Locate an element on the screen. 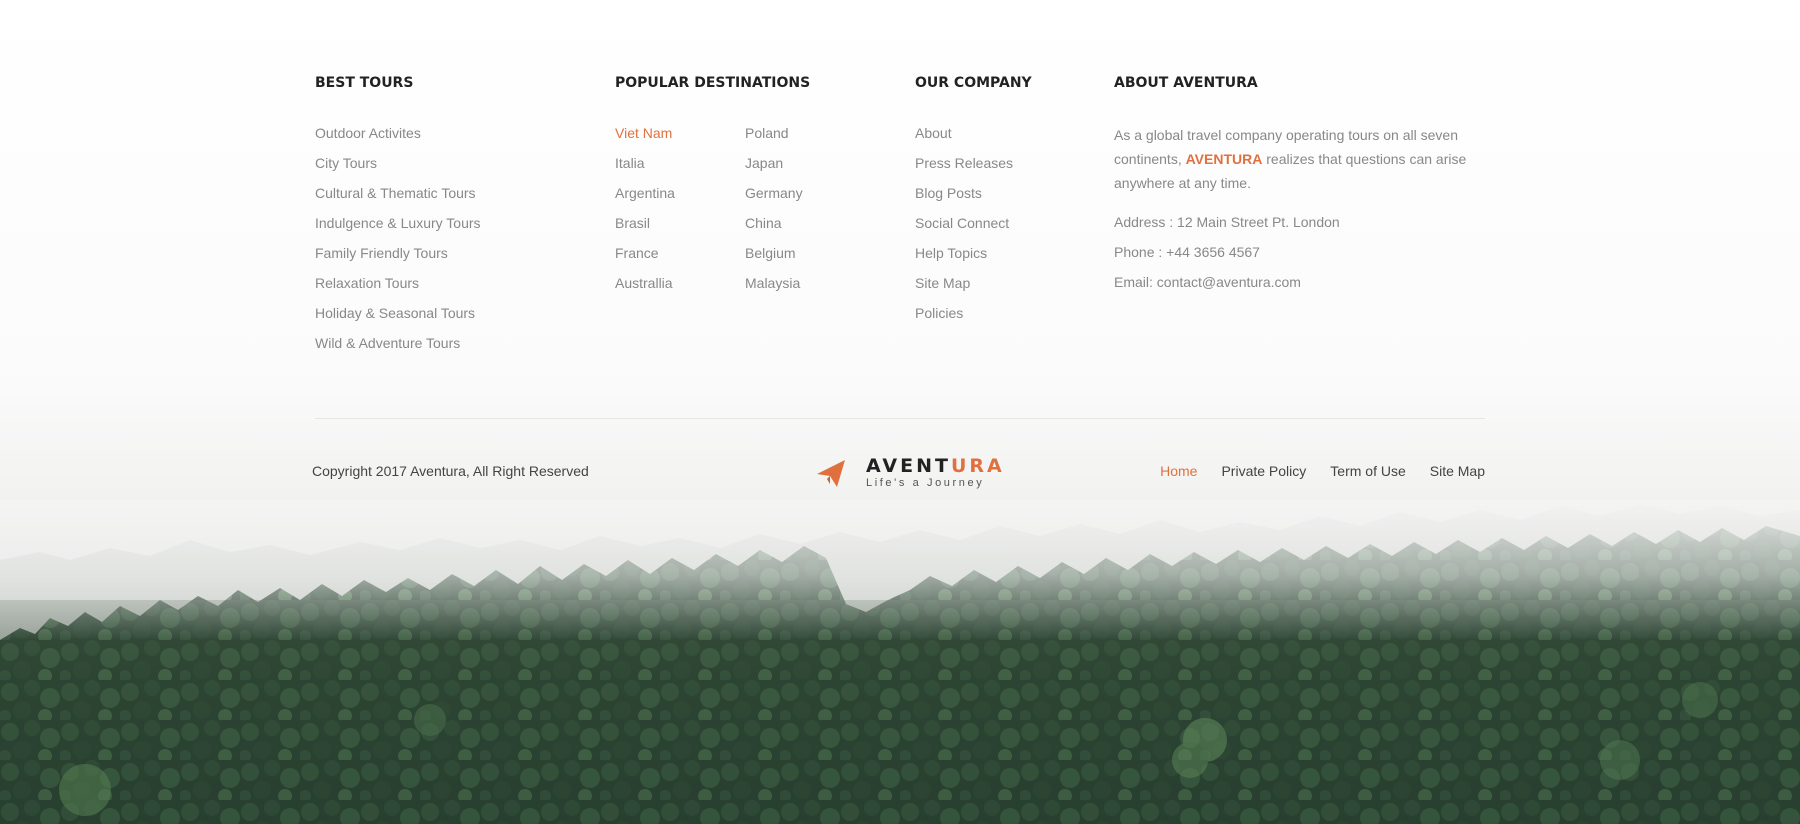 The width and height of the screenshot is (1800, 824). nav-link-private-policy: Private Policy is located at coordinates (1263, 471).